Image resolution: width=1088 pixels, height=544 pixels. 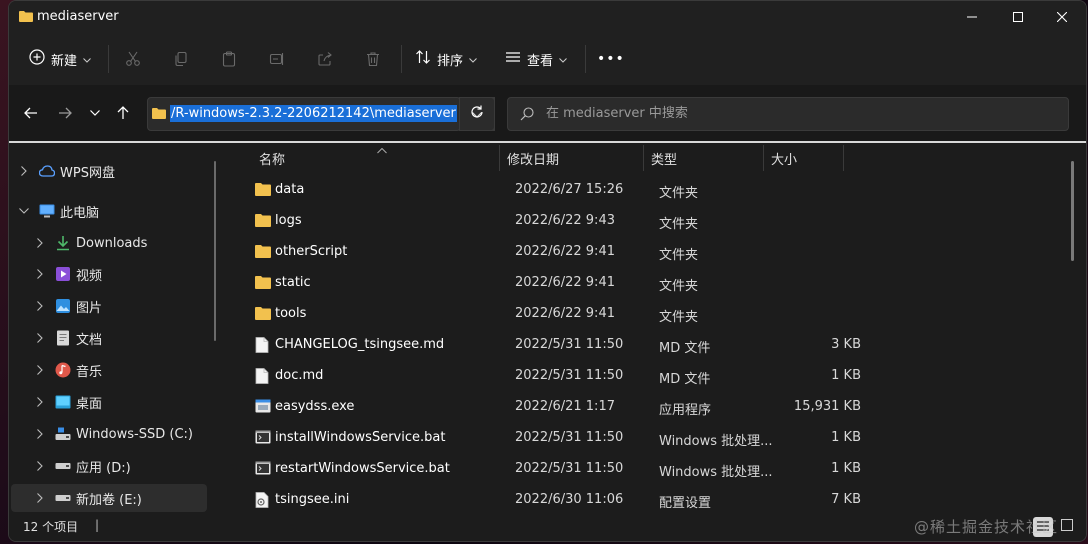 What do you see at coordinates (846, 468) in the screenshot?
I see `file-size: 1 KB` at bounding box center [846, 468].